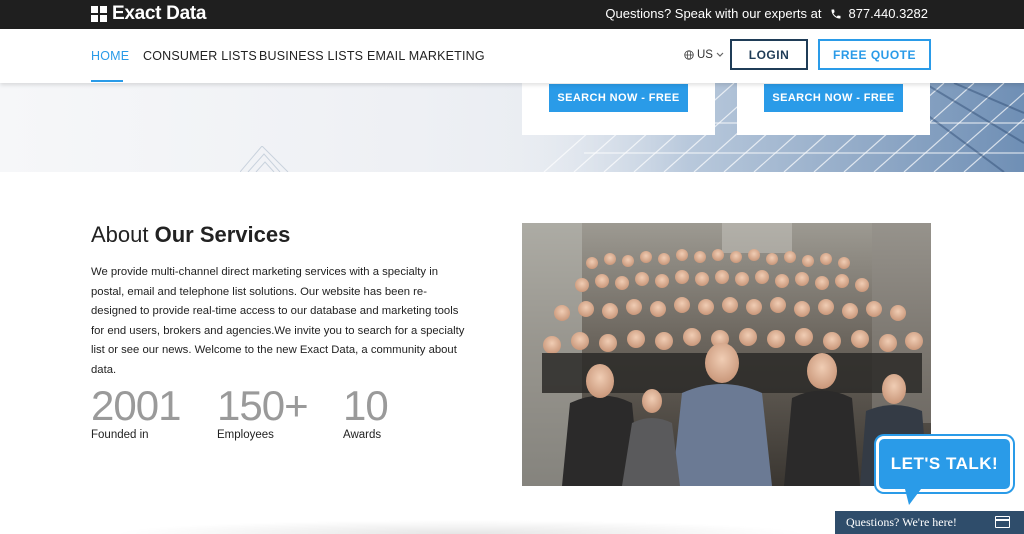 The width and height of the screenshot is (1024, 534). I want to click on about-title: About Our Services, so click(191, 234).